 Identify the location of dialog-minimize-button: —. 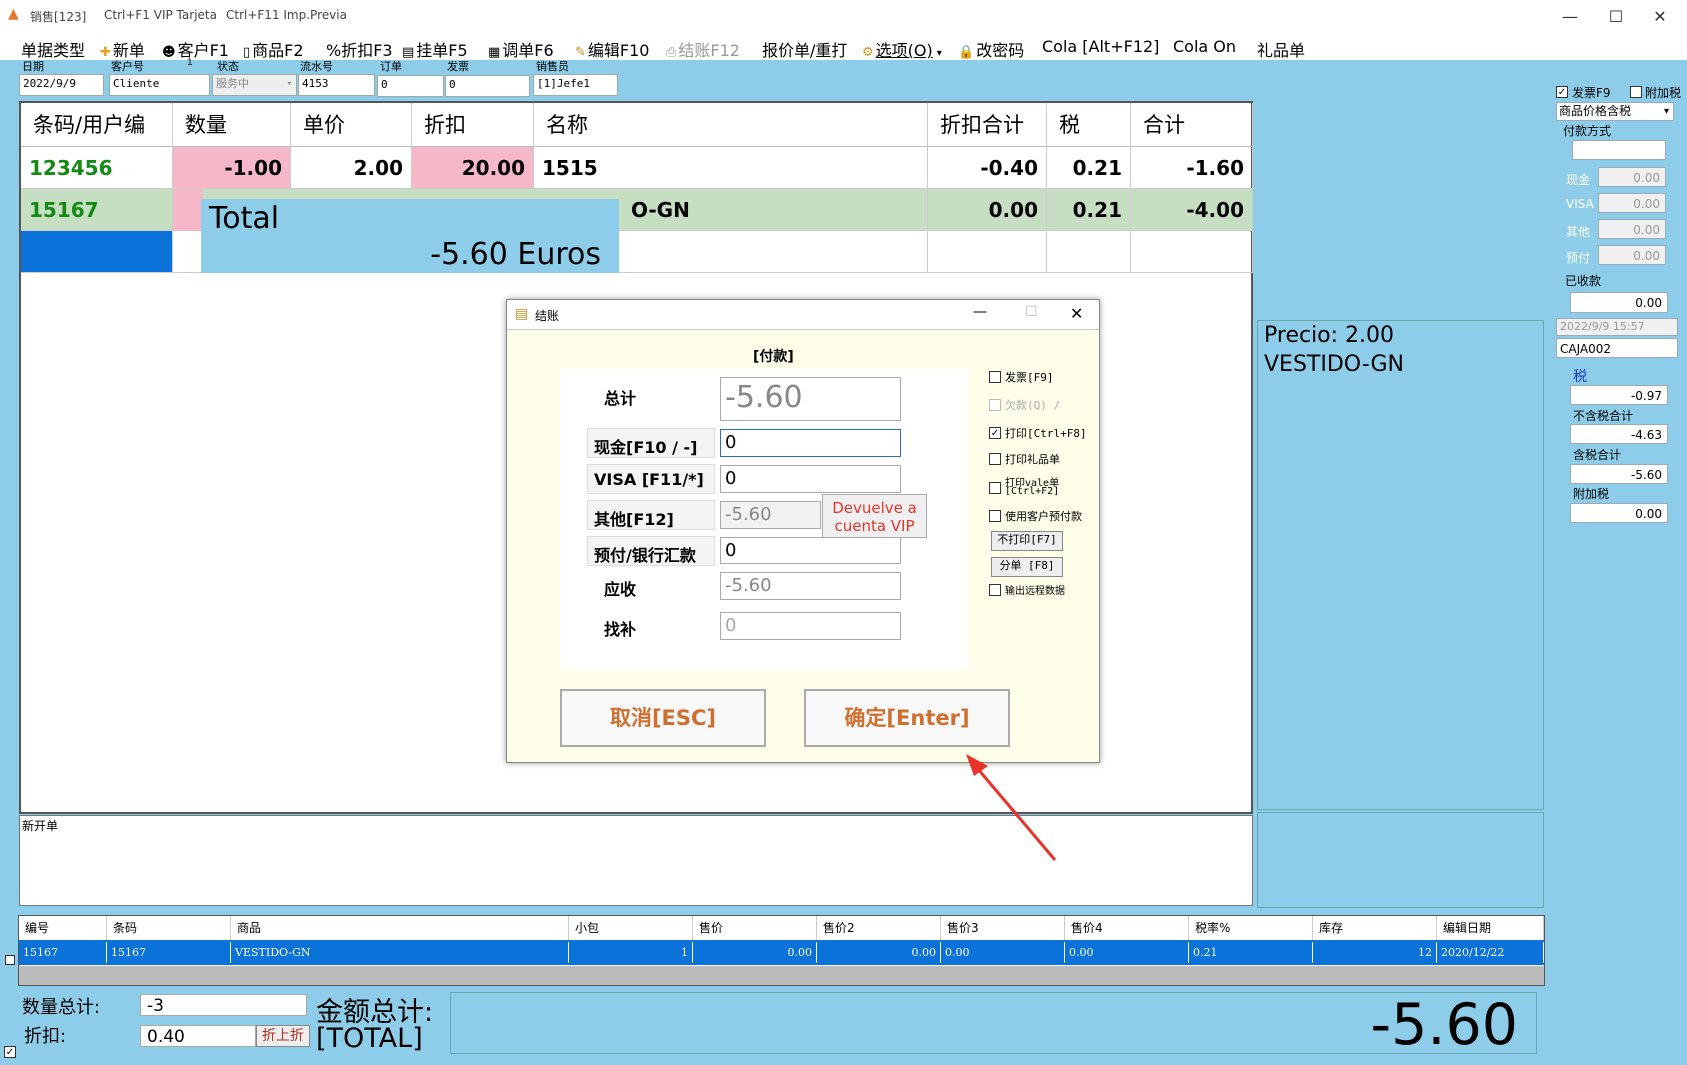
(980, 312).